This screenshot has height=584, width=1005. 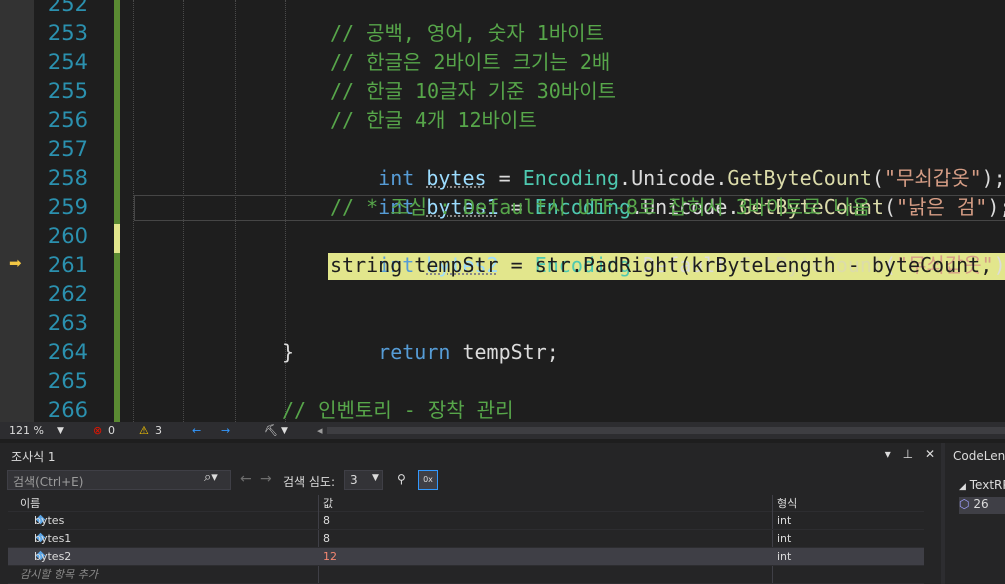 I want to click on table-row: bytes1 8 int, so click(x=466, y=539).